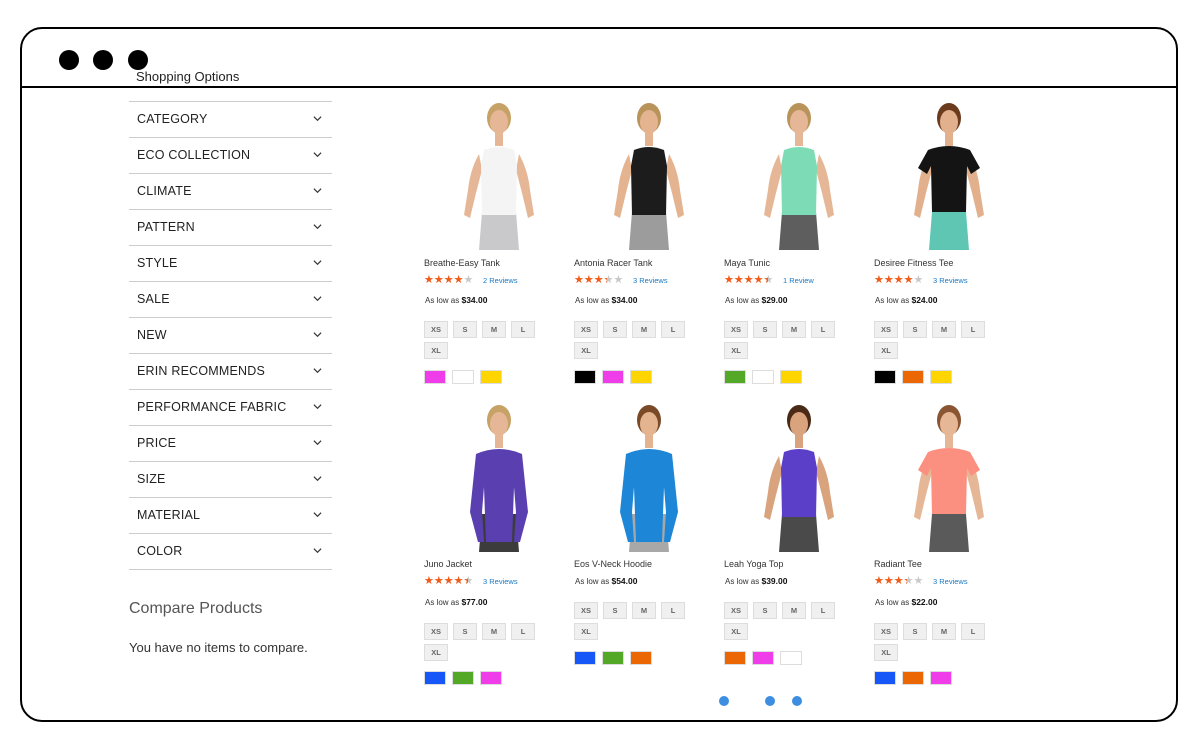 The image size is (1200, 750). I want to click on filter-category: CATEGORY, so click(230, 120).